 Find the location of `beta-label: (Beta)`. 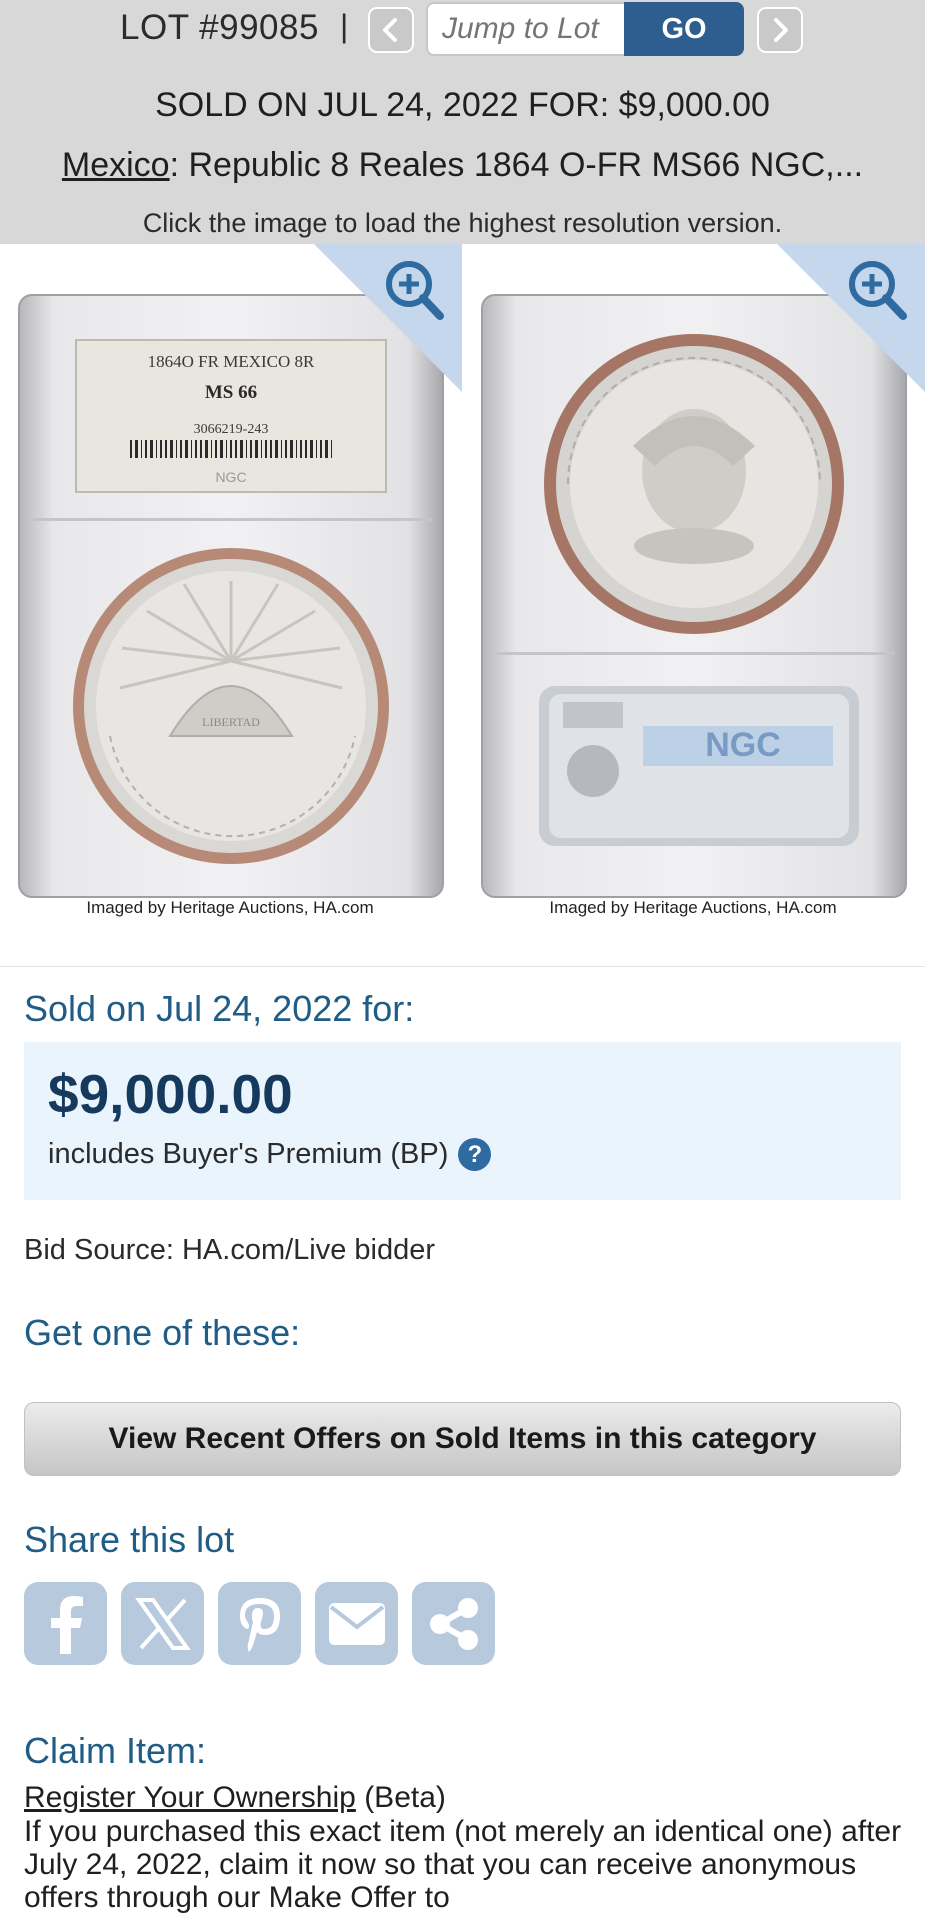

beta-label: (Beta) is located at coordinates (400, 1797).